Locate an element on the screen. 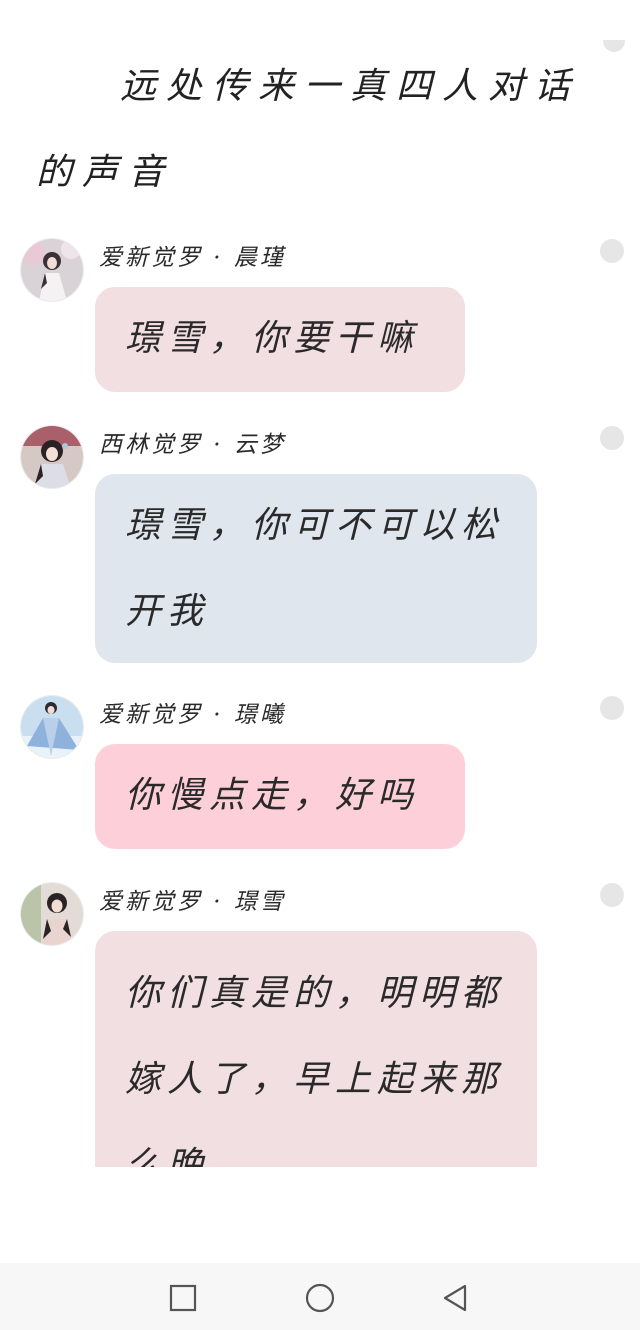  message-bubble: 璟雪，你要干嘛 is located at coordinates (280, 339).